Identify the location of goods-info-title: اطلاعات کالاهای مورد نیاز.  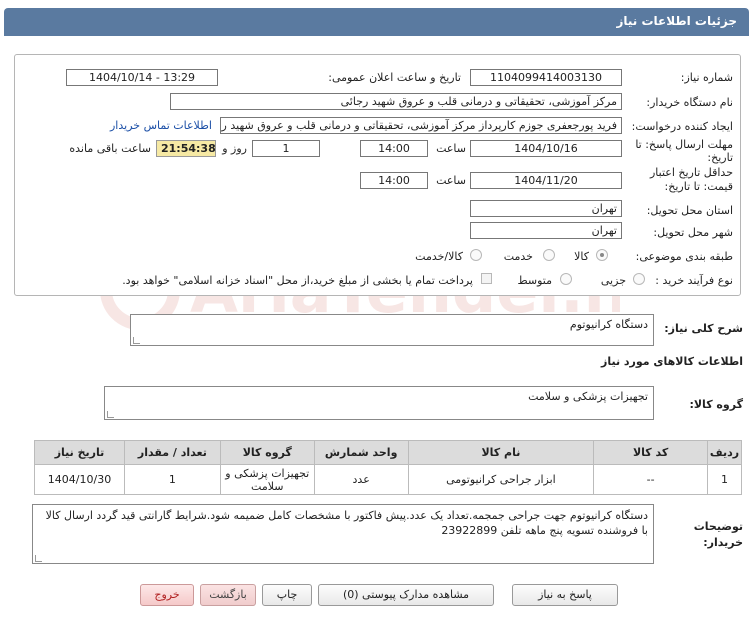
(672, 361).